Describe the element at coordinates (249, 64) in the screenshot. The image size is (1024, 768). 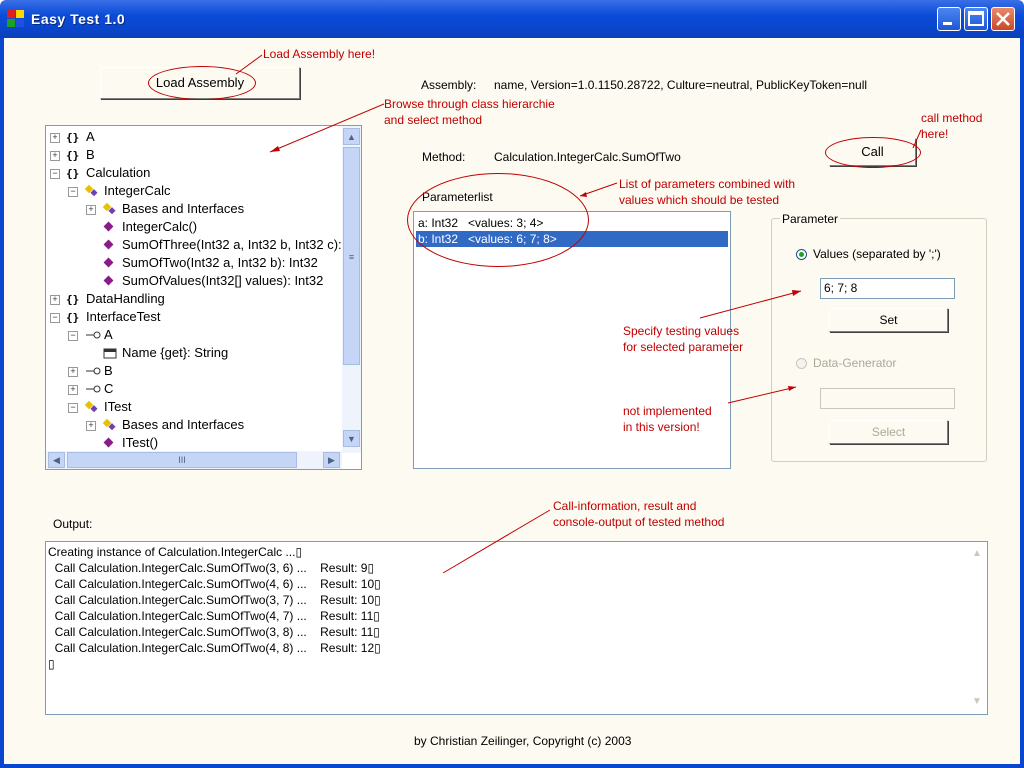
I see `arrow-load` at that location.